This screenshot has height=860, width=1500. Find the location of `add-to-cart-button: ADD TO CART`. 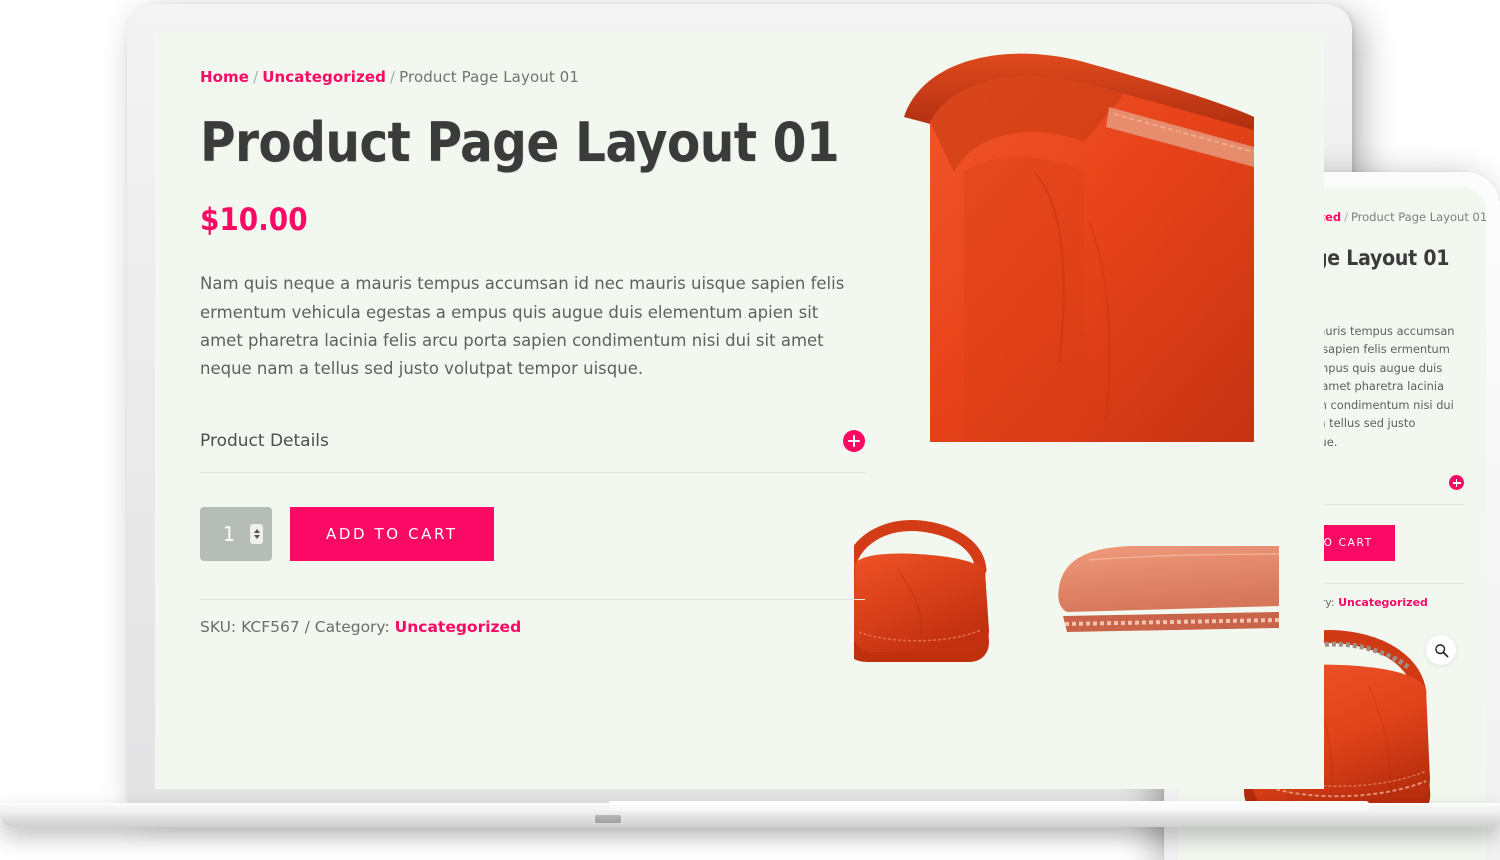

add-to-cart-button: ADD TO CART is located at coordinates (392, 533).